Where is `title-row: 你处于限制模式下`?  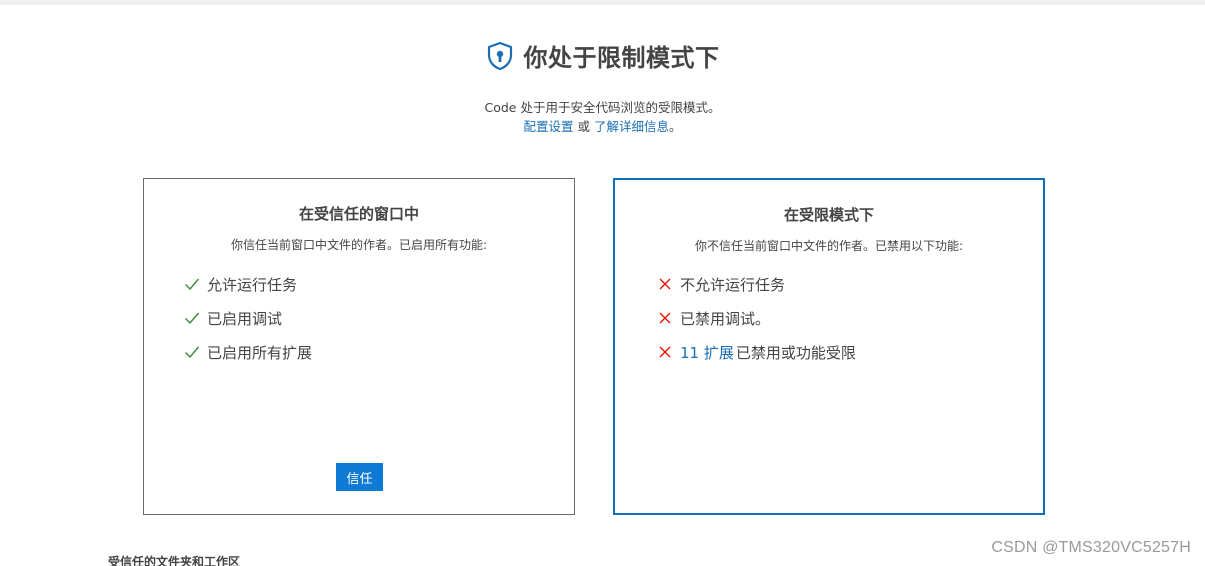 title-row: 你处于限制模式下 is located at coordinates (603, 55).